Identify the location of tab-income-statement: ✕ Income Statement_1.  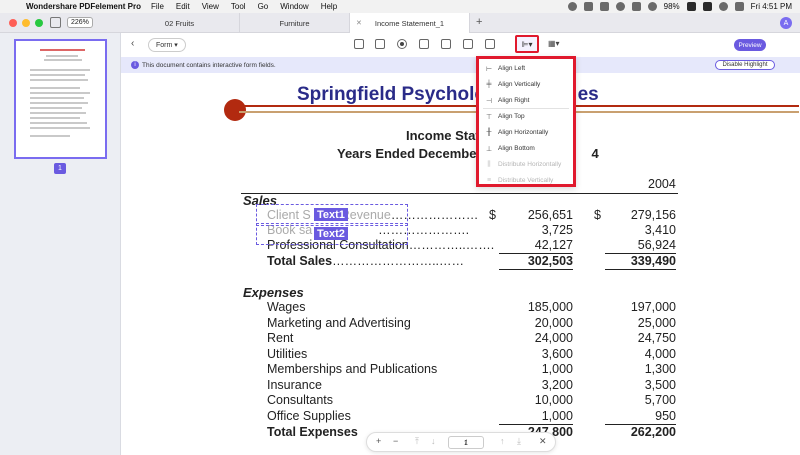
(410, 23).